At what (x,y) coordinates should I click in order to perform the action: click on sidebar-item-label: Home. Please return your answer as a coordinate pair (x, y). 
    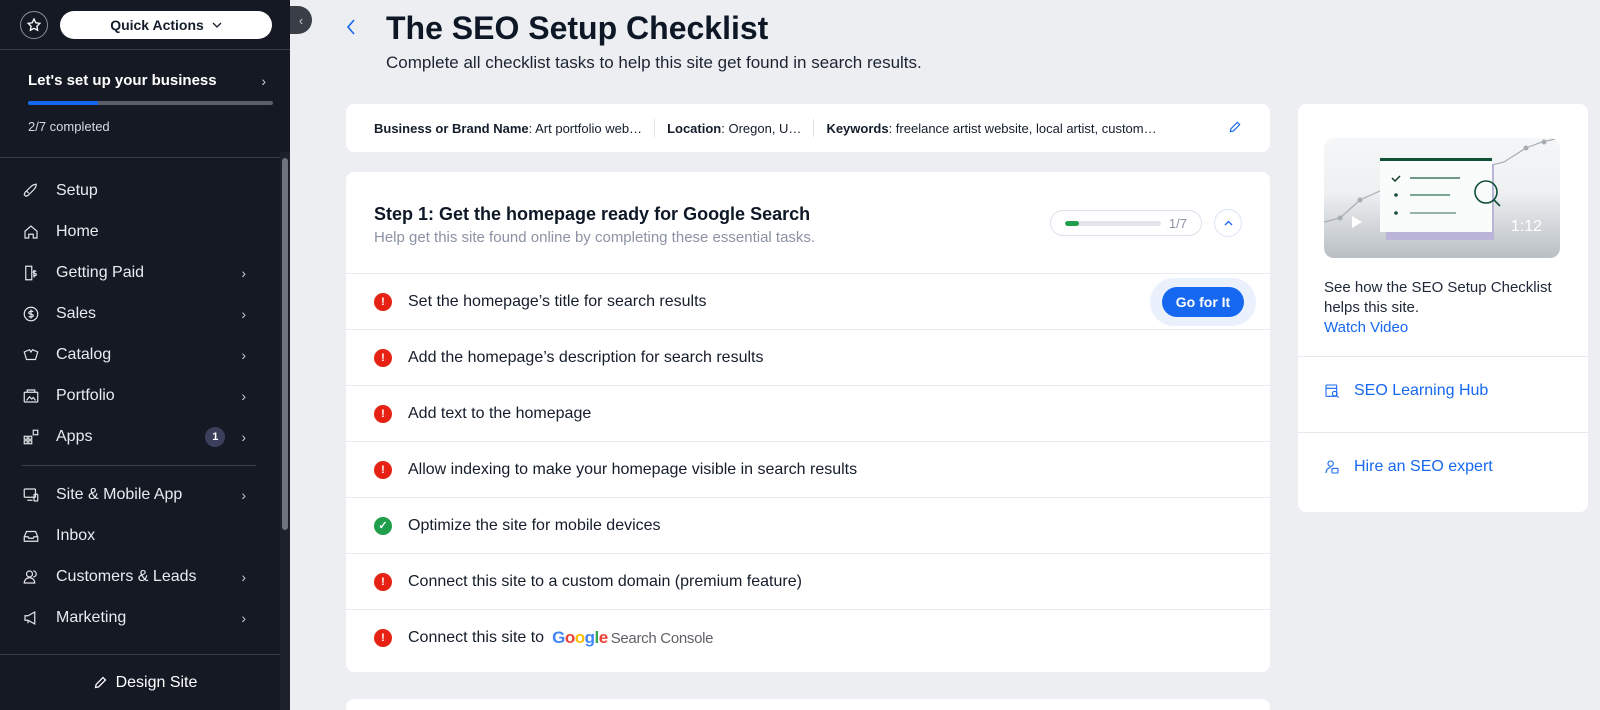
    Looking at the image, I should click on (77, 231).